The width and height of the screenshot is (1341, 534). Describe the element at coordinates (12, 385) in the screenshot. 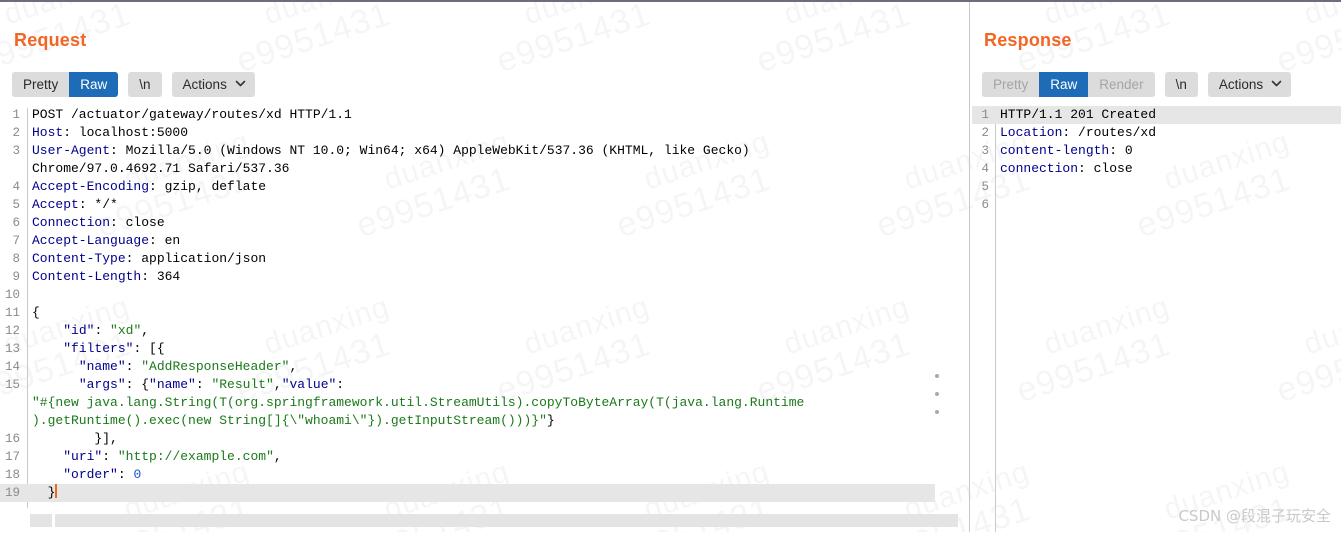

I see `line-number: 15` at that location.